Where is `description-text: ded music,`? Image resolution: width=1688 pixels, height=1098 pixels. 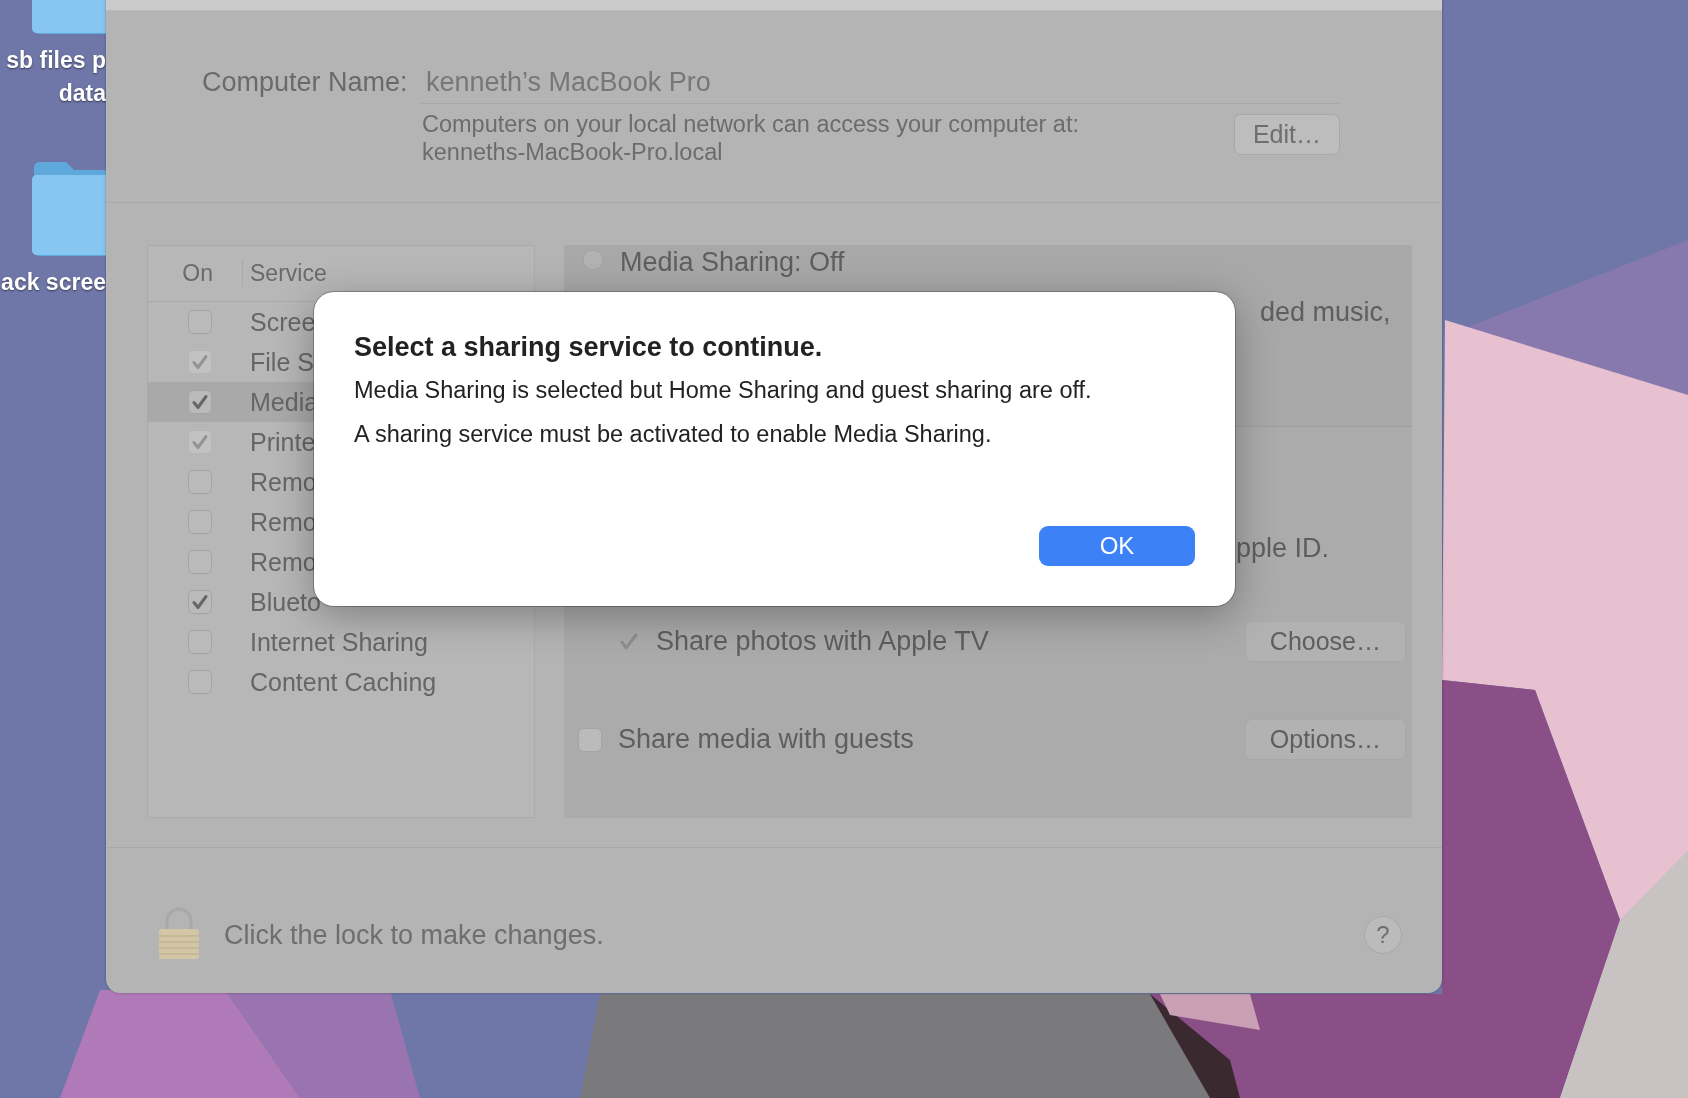
description-text: ded music, is located at coordinates (1325, 312).